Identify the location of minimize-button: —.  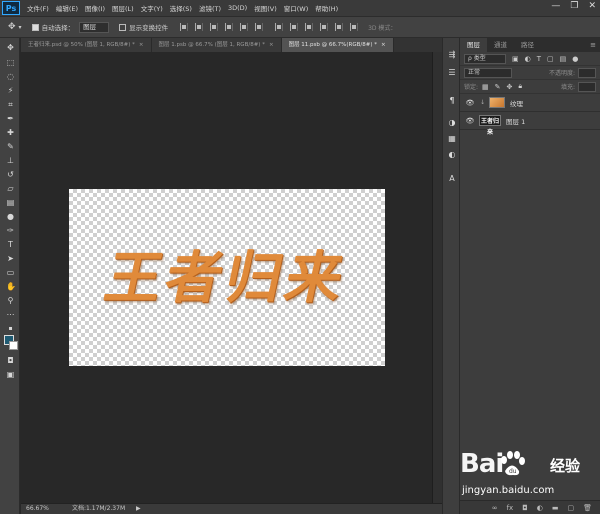
(555, 6).